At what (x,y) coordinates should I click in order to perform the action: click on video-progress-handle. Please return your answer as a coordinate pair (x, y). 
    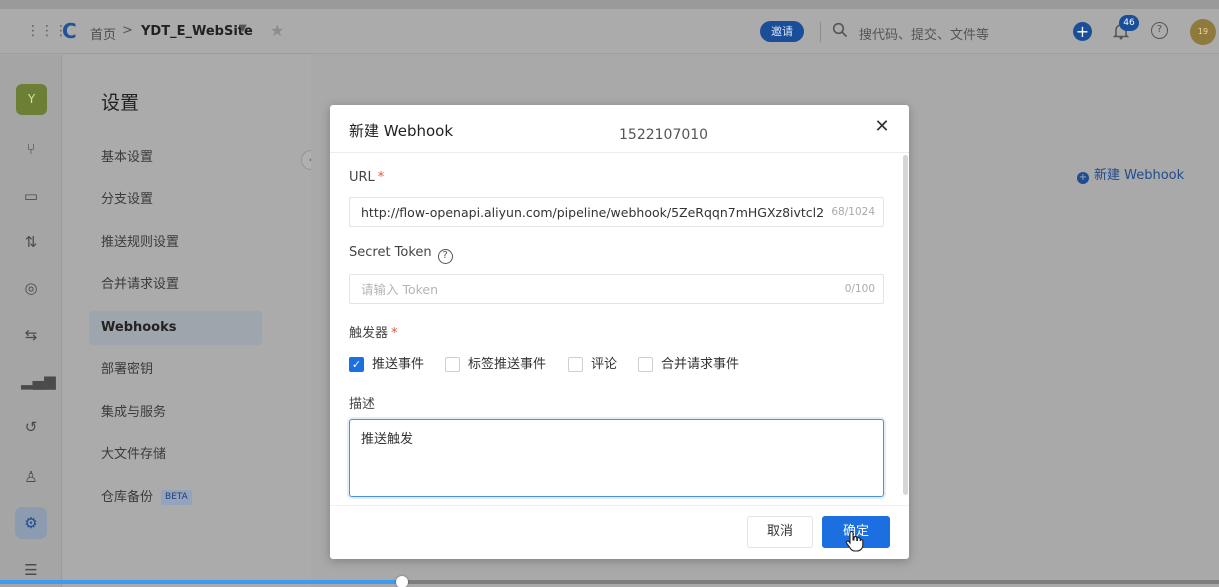
    Looking at the image, I should click on (402, 581).